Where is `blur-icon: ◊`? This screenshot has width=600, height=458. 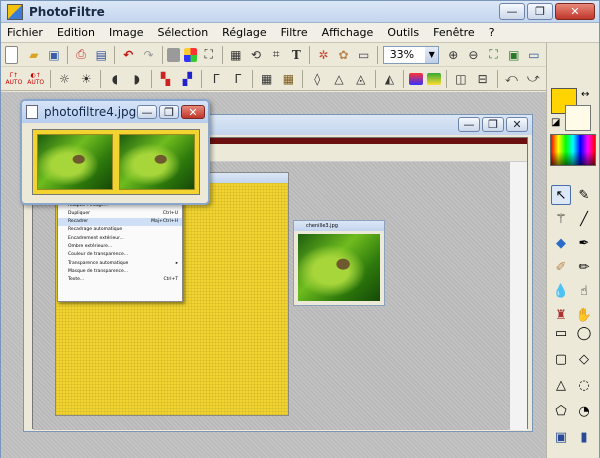 blur-icon: ◊ is located at coordinates (317, 79).